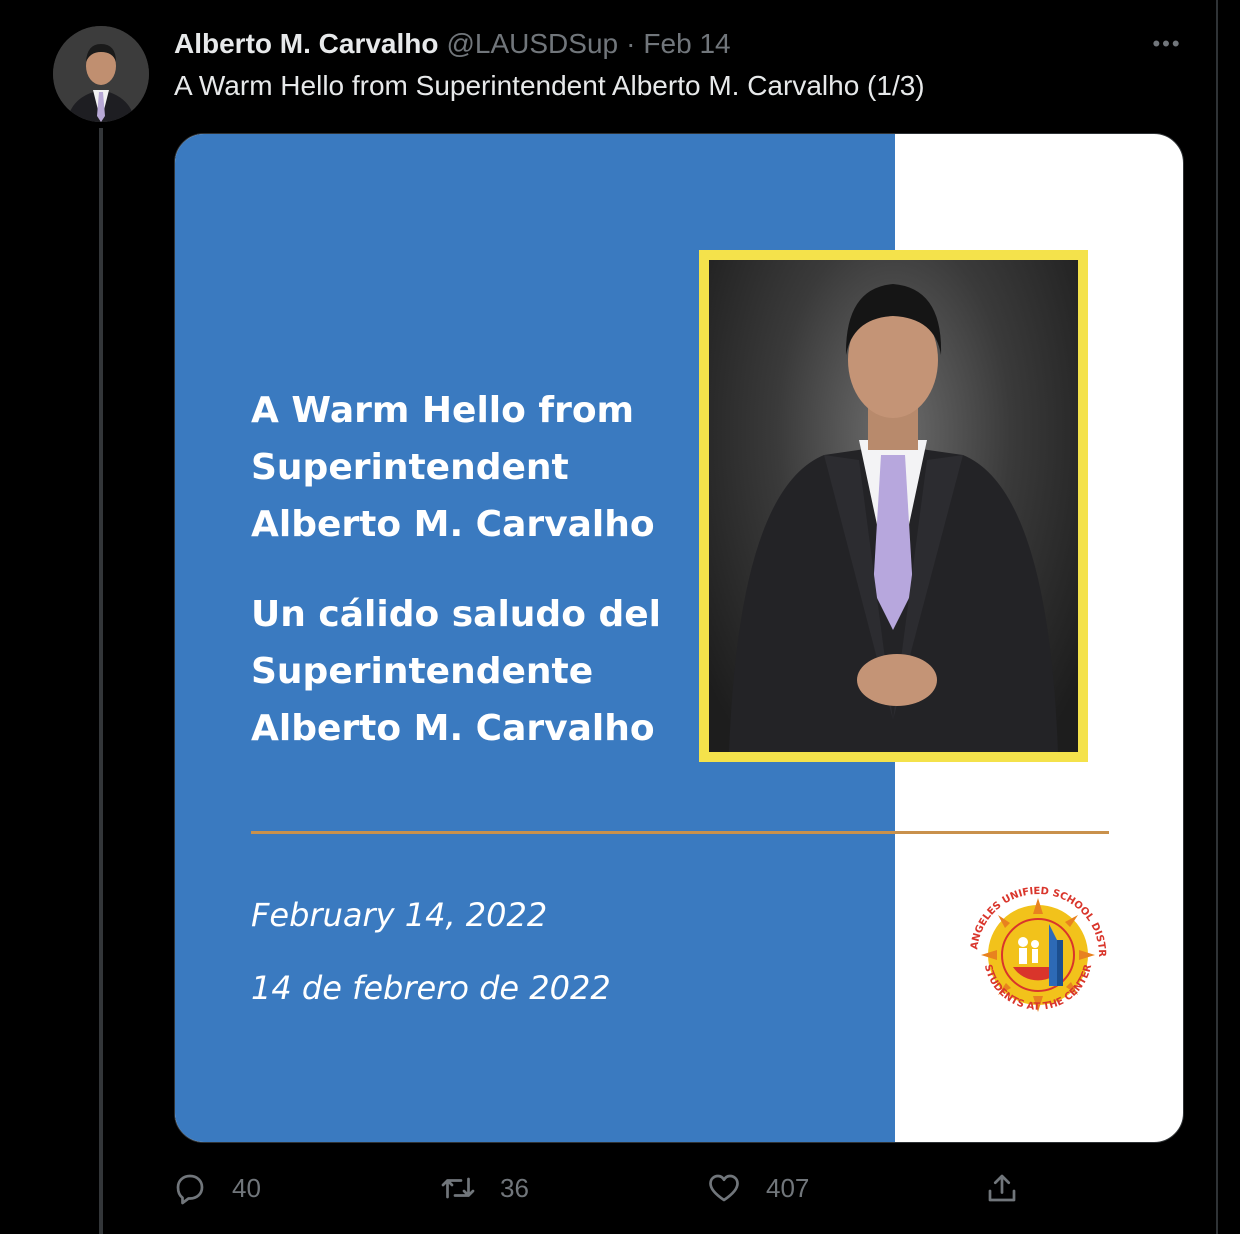 The height and width of the screenshot is (1234, 1240). Describe the element at coordinates (399, 915) in the screenshot. I see `card-date-english: February 14, 2022` at that location.